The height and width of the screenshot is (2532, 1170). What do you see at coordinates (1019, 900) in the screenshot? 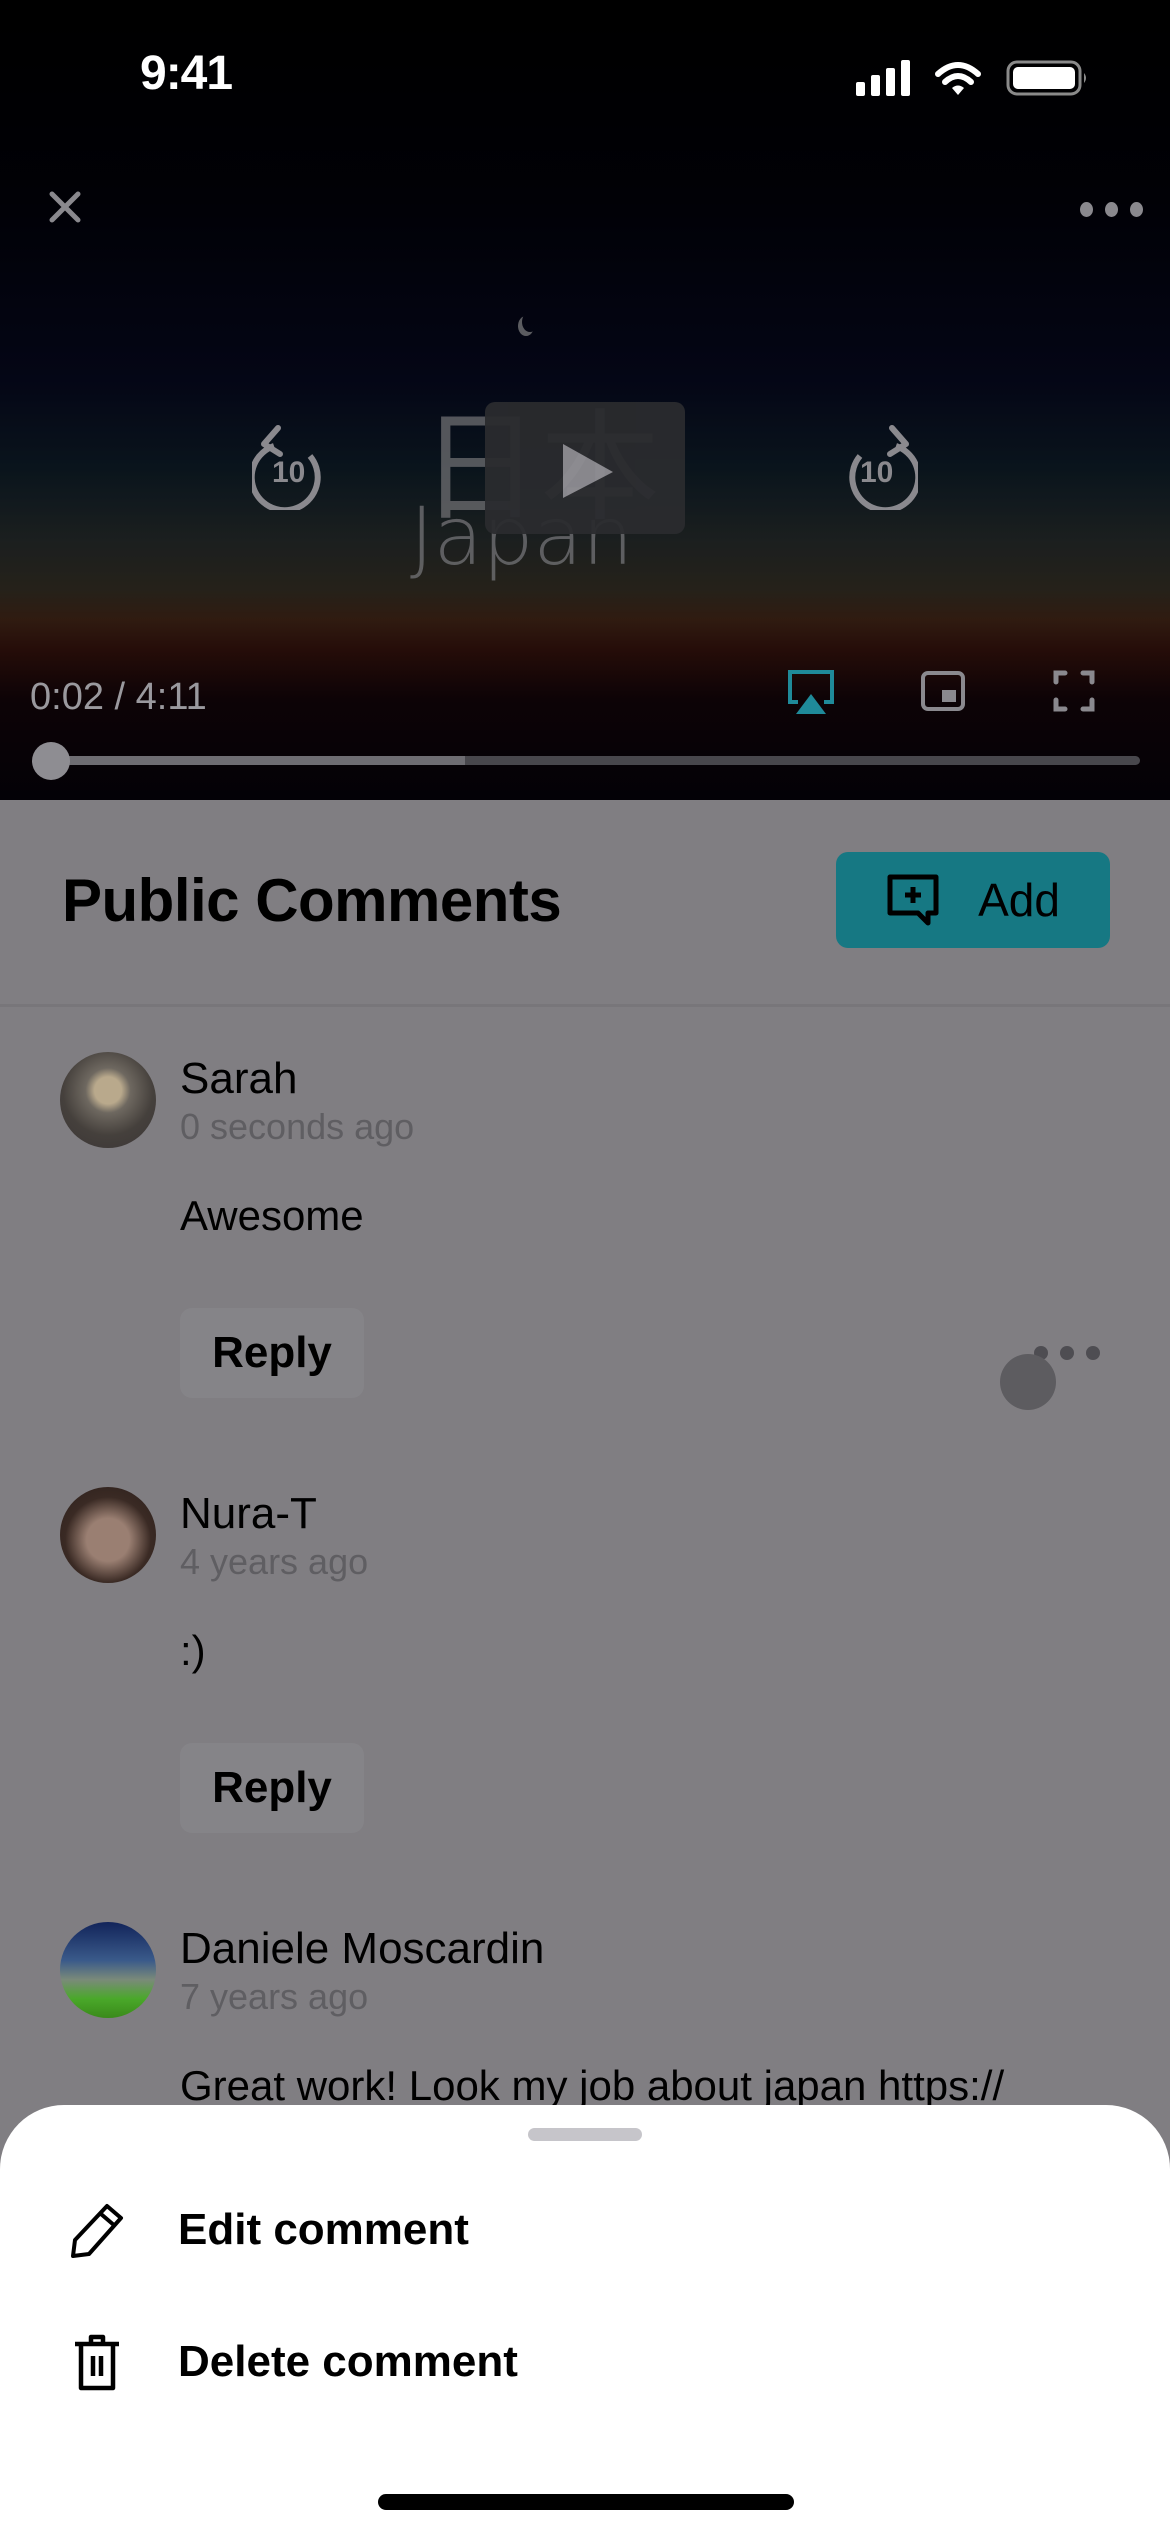
I see `add-comment-label: Add` at bounding box center [1019, 900].